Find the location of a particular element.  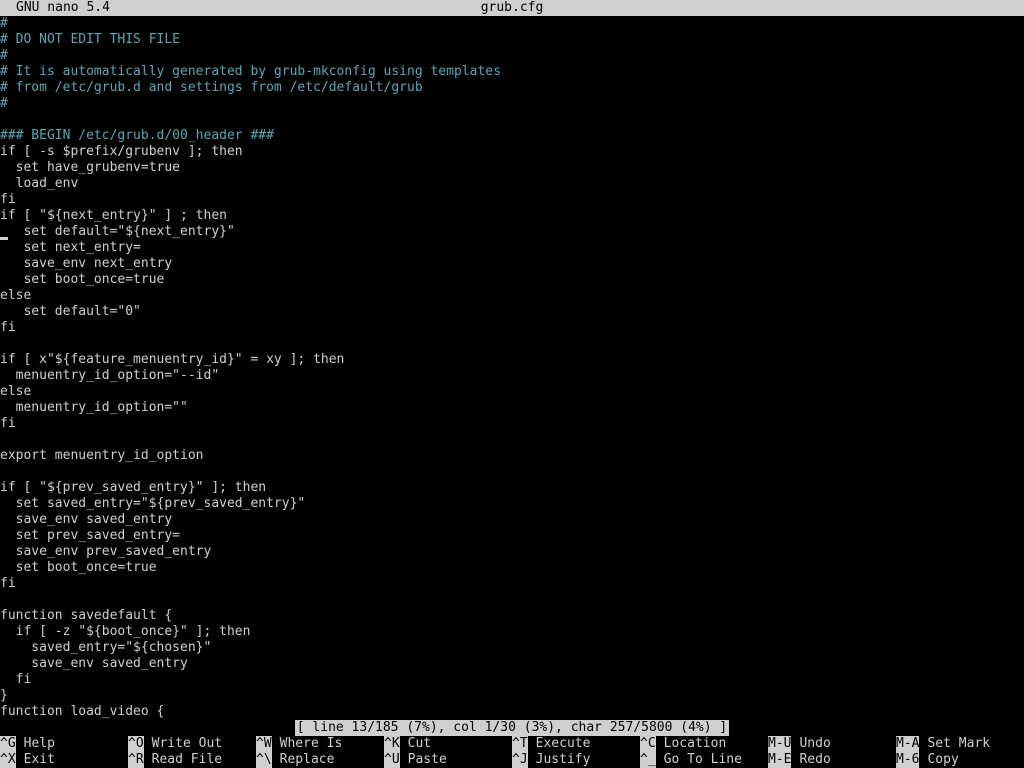

editor-line: function savedefault { is located at coordinates (86, 615).